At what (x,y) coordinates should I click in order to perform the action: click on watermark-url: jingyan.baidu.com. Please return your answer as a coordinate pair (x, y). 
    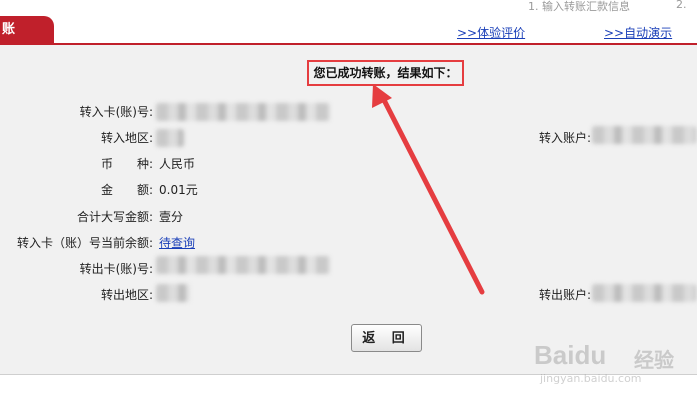
    Looking at the image, I should click on (591, 378).